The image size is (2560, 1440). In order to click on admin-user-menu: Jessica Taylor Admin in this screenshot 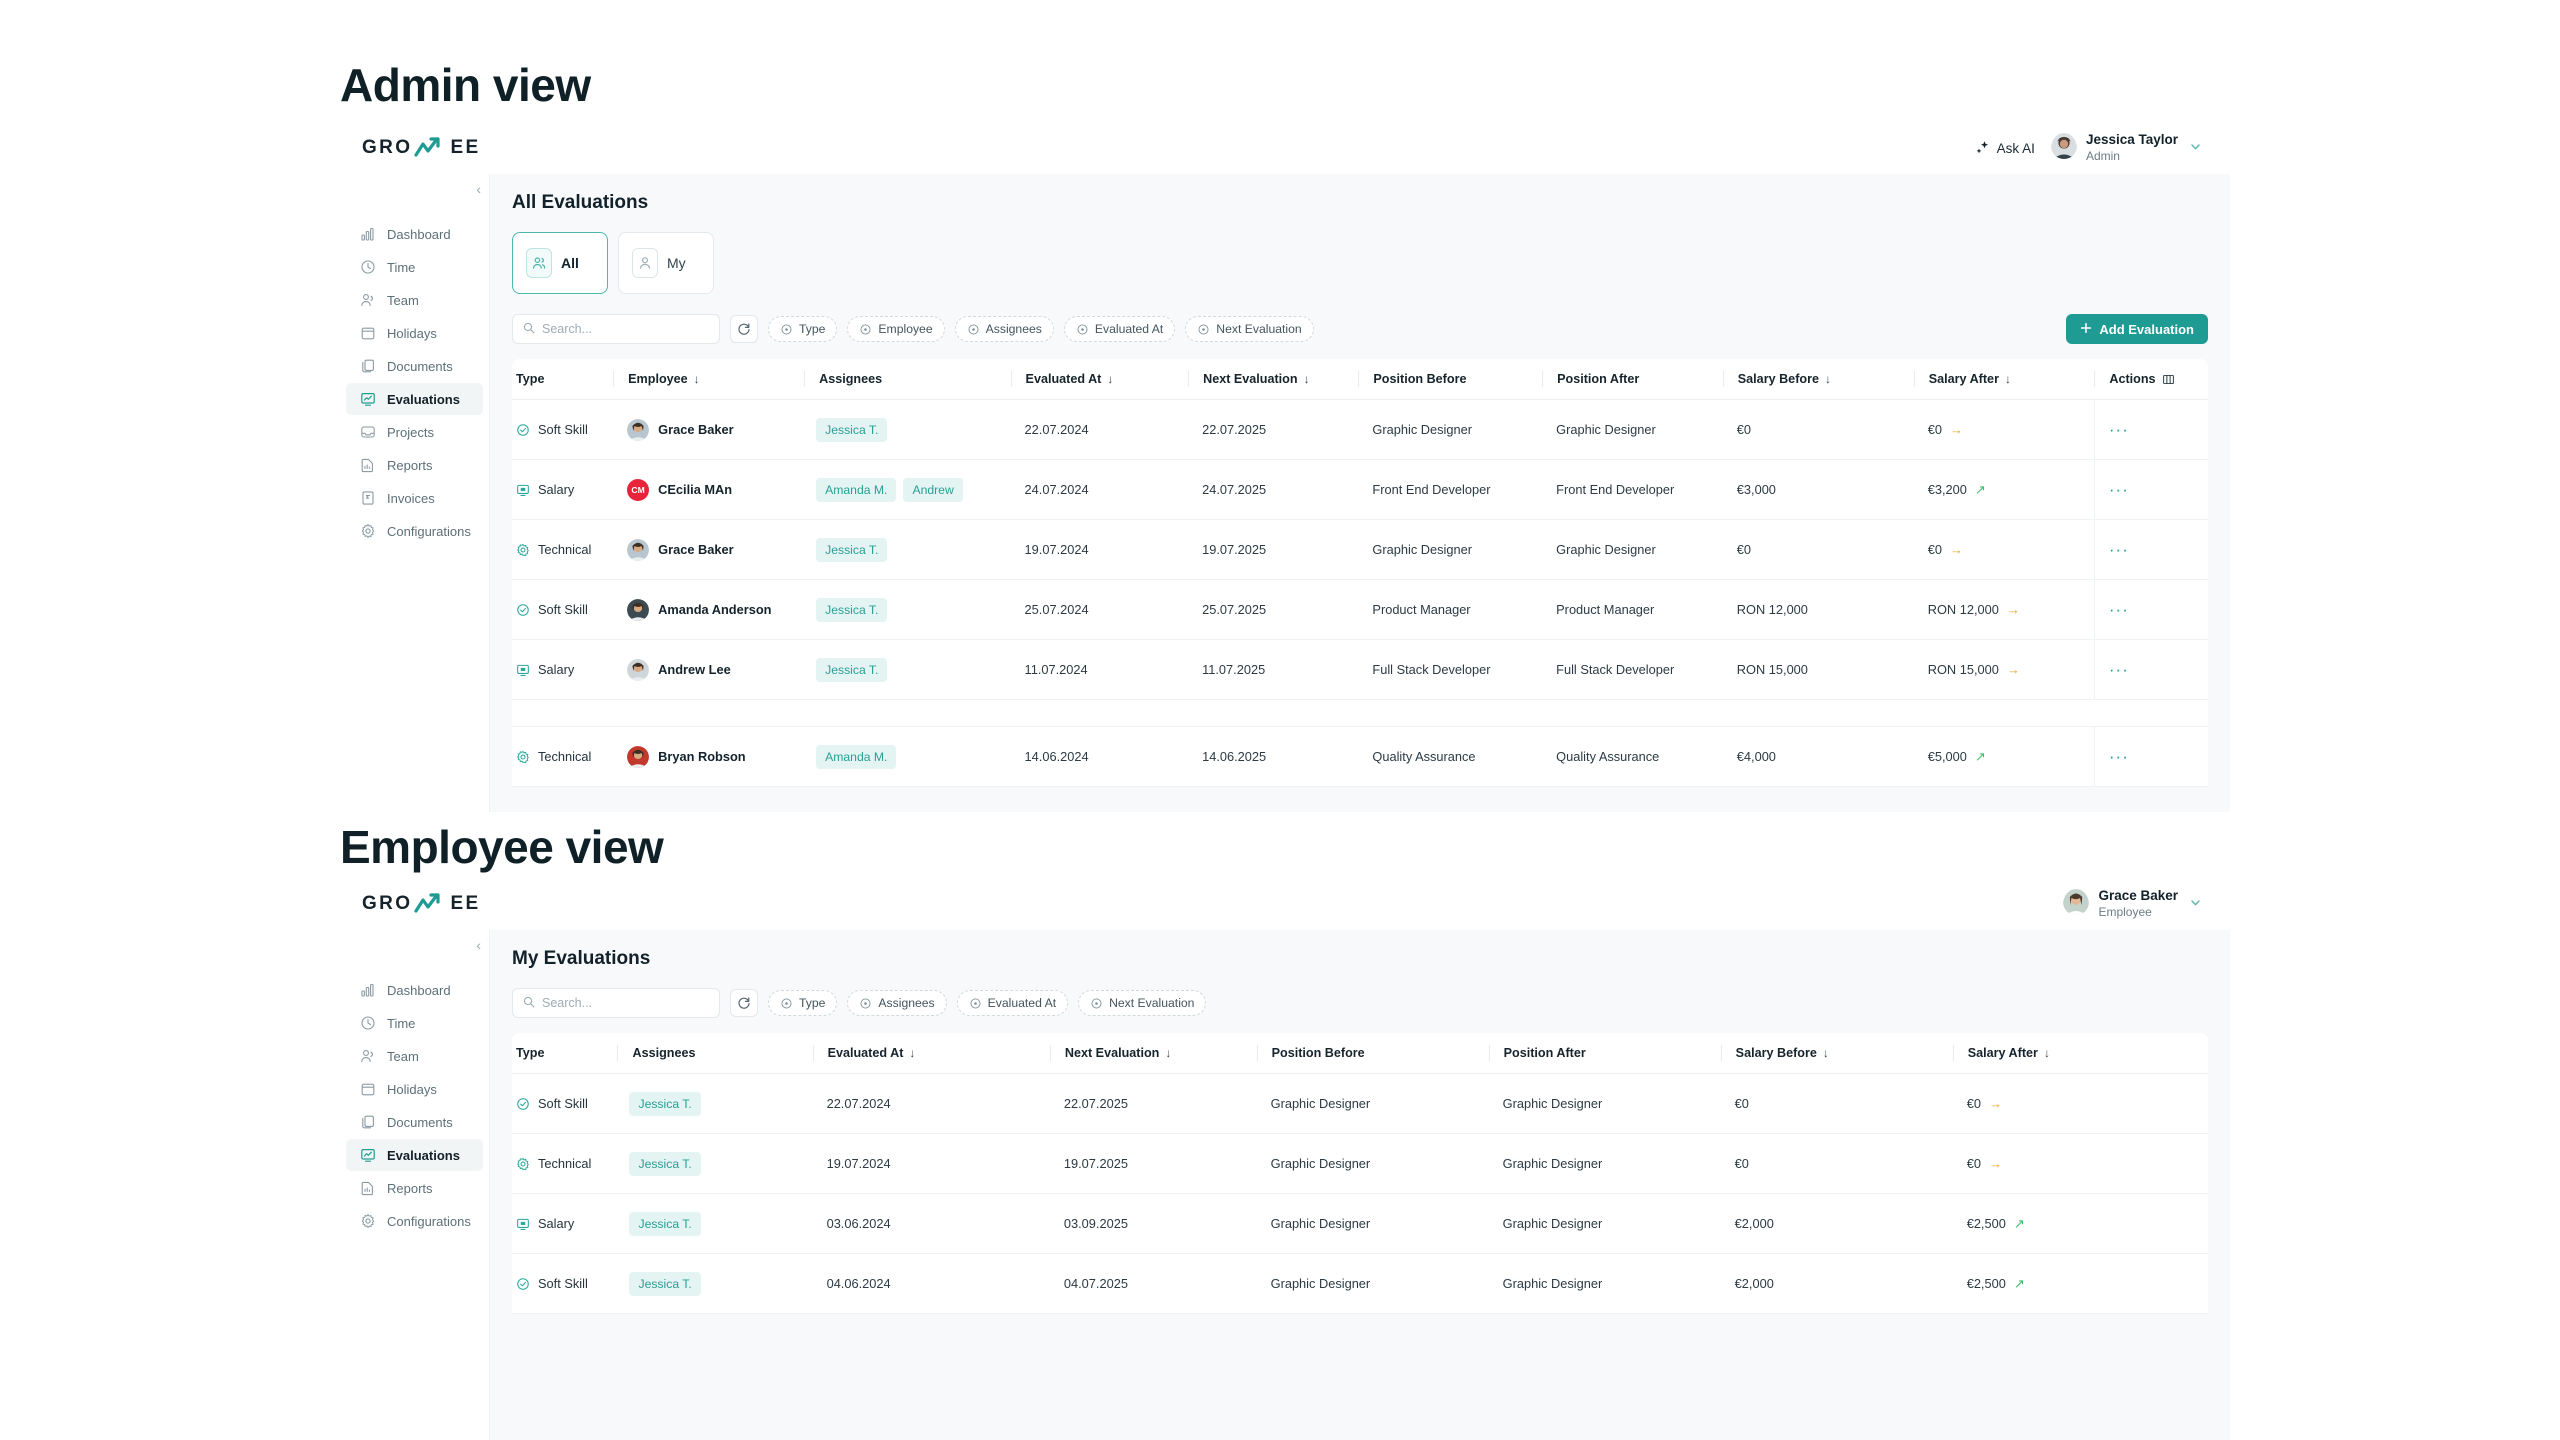, I will do `click(2126, 147)`.